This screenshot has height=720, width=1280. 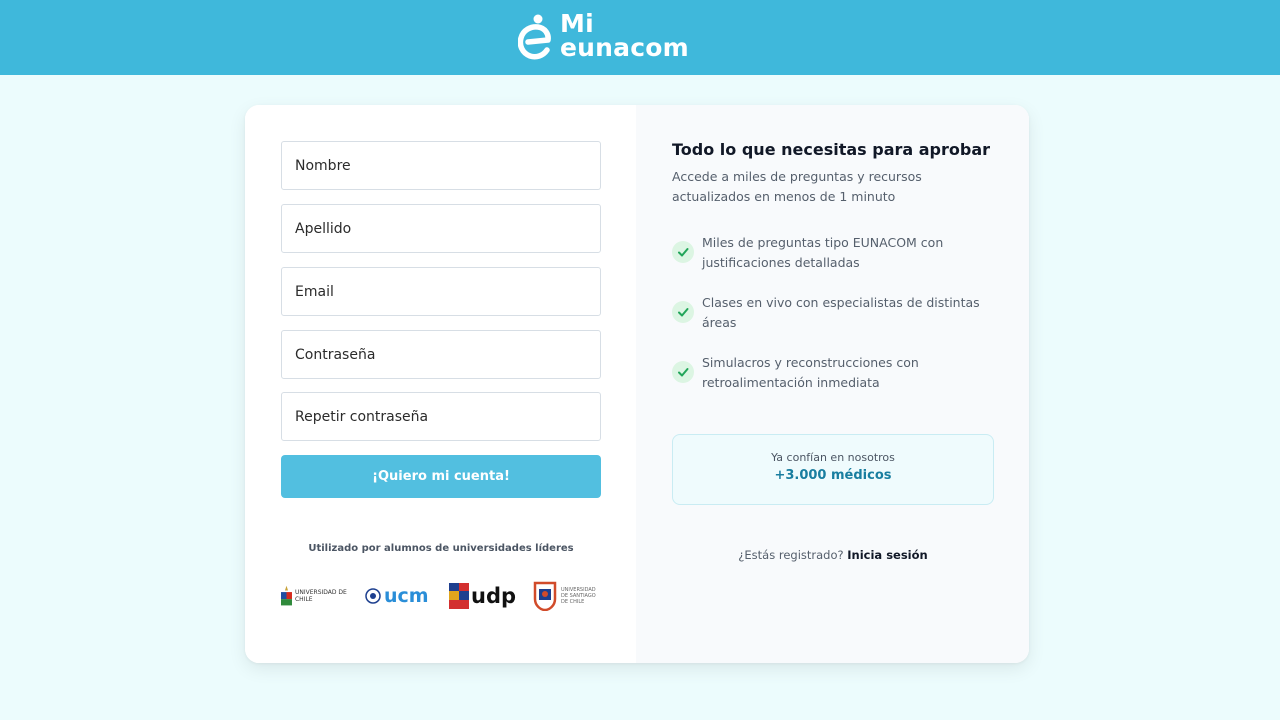 I want to click on login-prompt: ¿Estás registrado? Inicia sesión, so click(x=833, y=555).